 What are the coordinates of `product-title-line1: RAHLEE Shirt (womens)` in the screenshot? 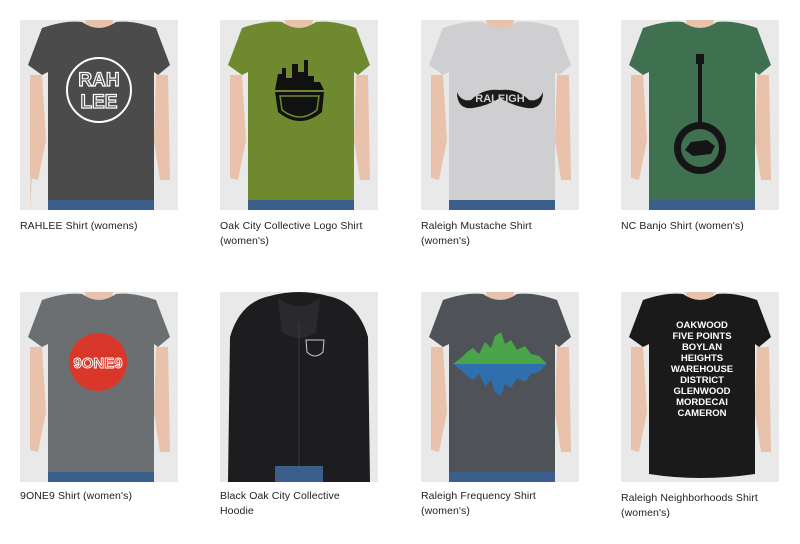 It's located at (105, 226).